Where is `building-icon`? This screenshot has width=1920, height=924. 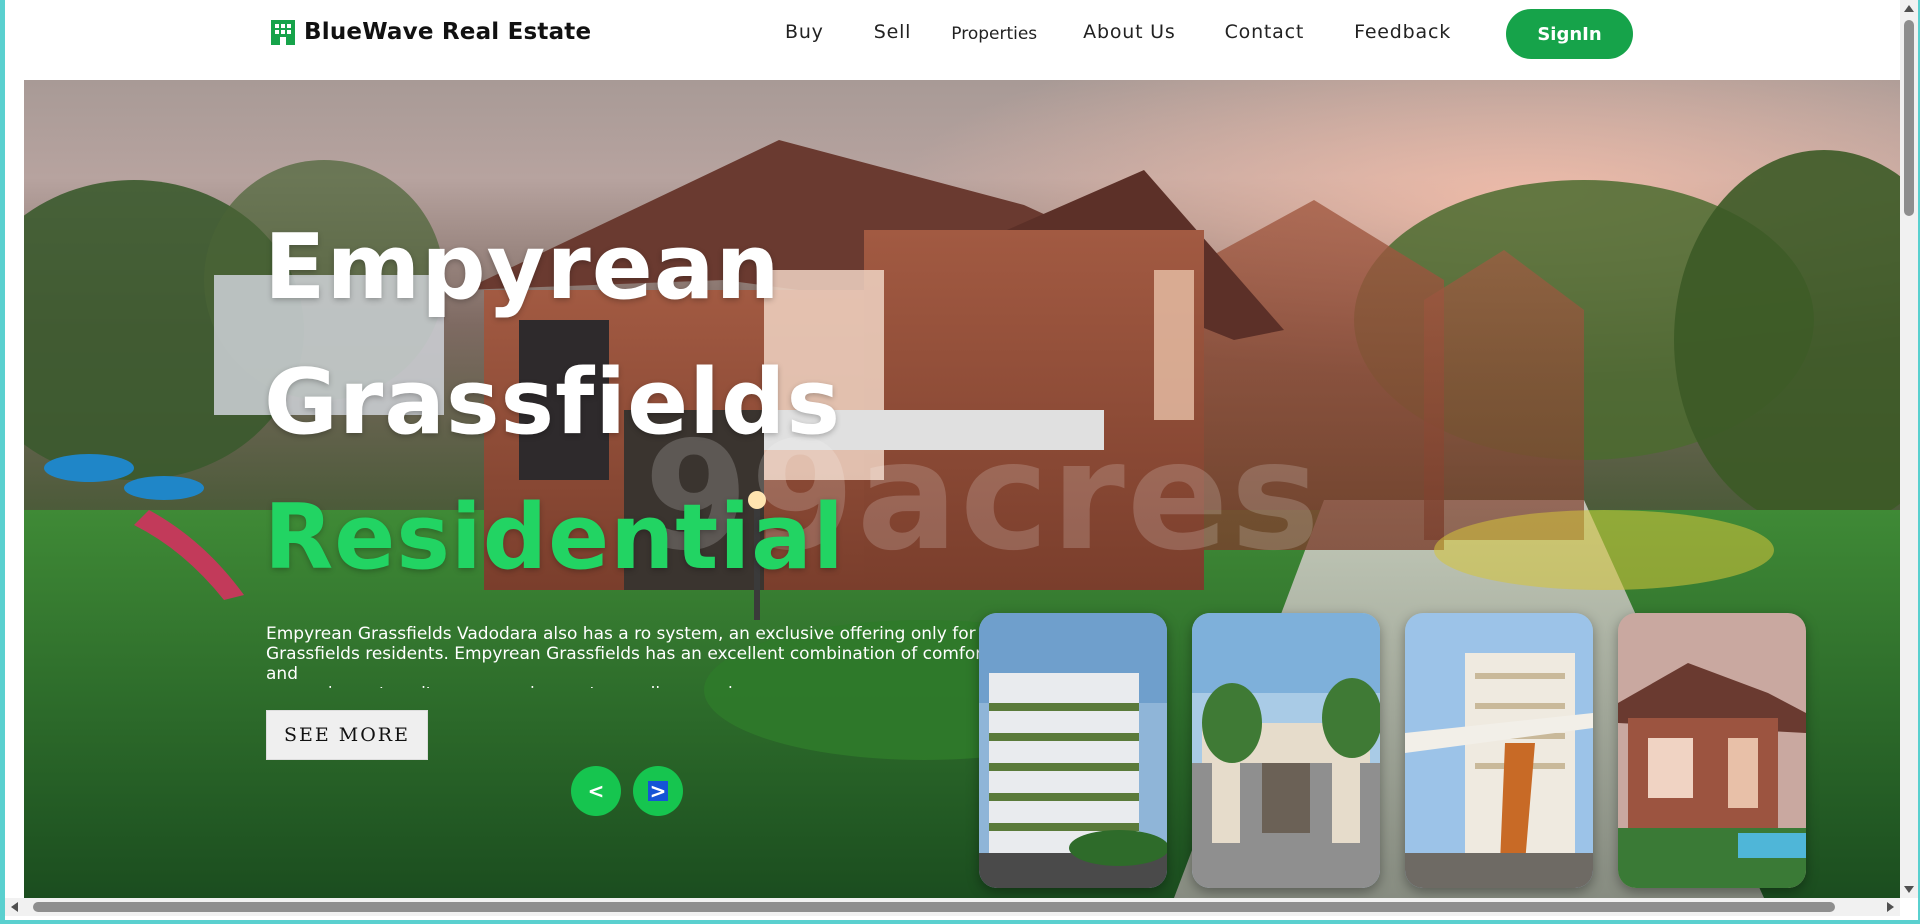
building-icon is located at coordinates (283, 32).